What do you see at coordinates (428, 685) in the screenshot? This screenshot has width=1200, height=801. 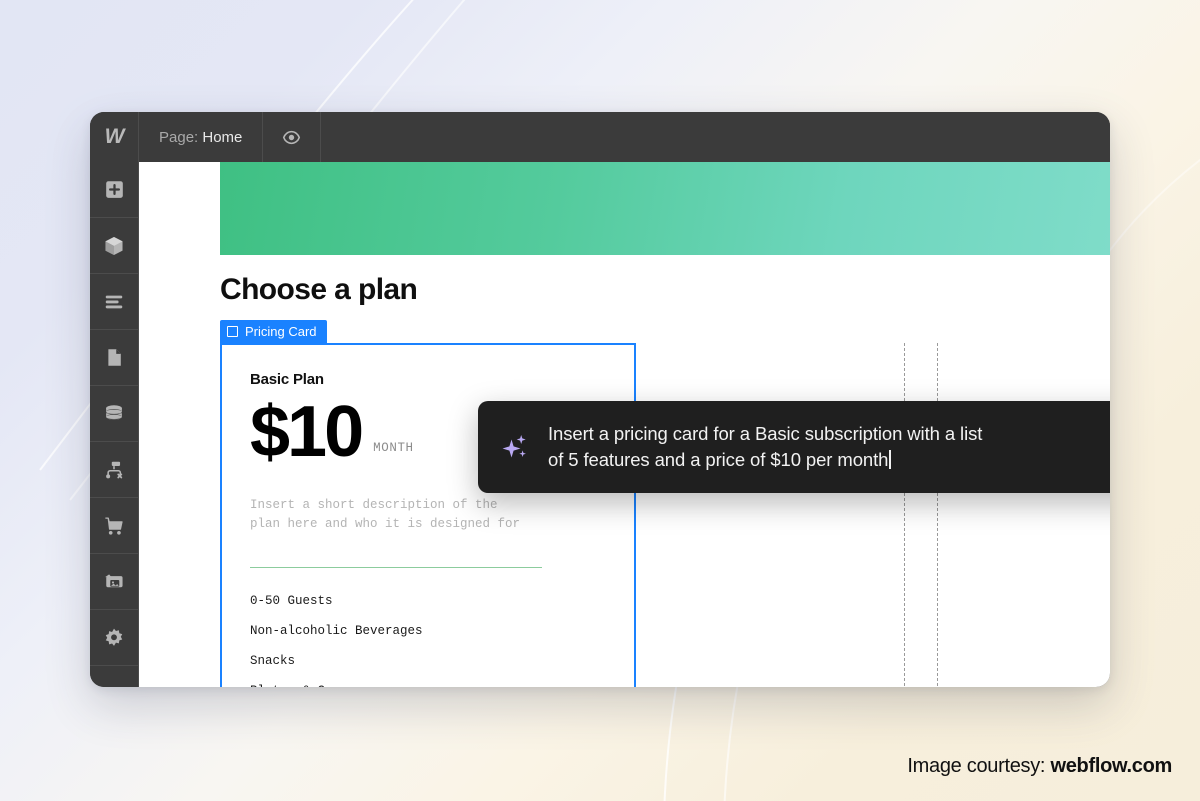 I see `list-item: Plates & Cups` at bounding box center [428, 685].